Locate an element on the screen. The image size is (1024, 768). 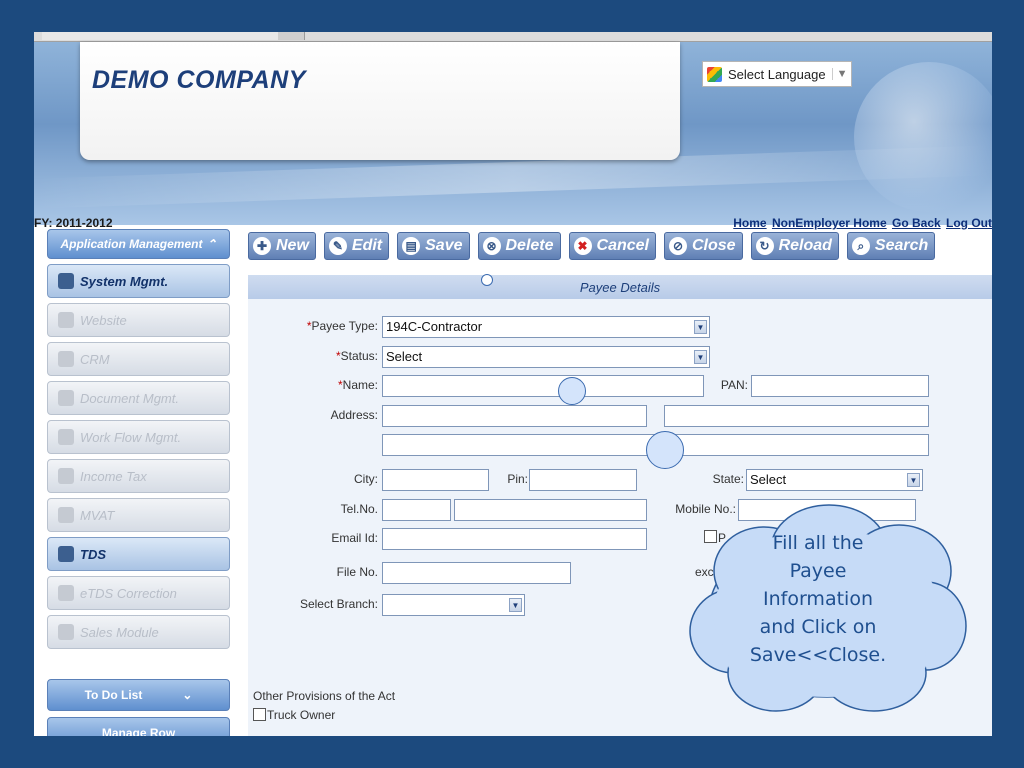
pin-field is located at coordinates (583, 480).